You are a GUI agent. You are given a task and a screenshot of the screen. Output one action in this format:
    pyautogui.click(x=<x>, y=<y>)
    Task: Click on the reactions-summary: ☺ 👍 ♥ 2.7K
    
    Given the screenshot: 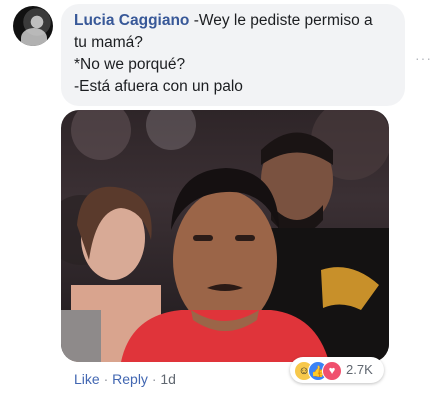 What is the action you would take?
    pyautogui.click(x=337, y=370)
    